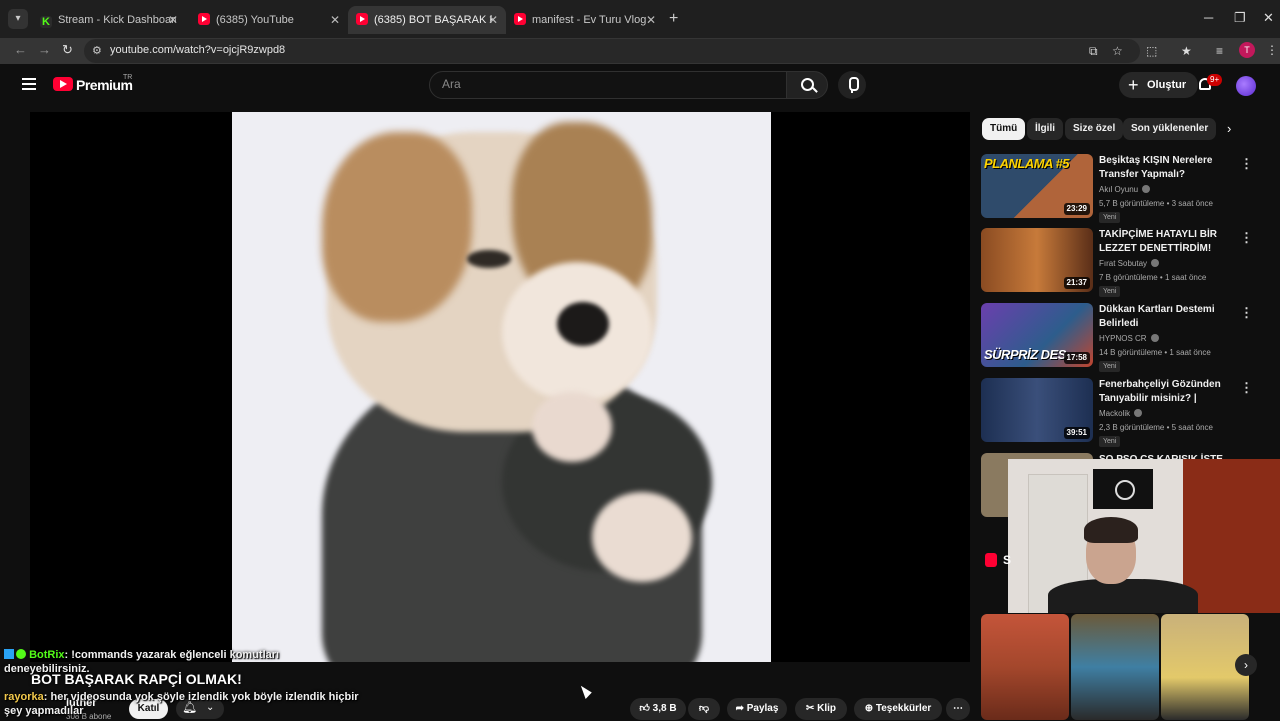  Describe the element at coordinates (1037, 335) in the screenshot. I see `video-thumbnail: SÜRPRİZ DES 17:58` at that location.